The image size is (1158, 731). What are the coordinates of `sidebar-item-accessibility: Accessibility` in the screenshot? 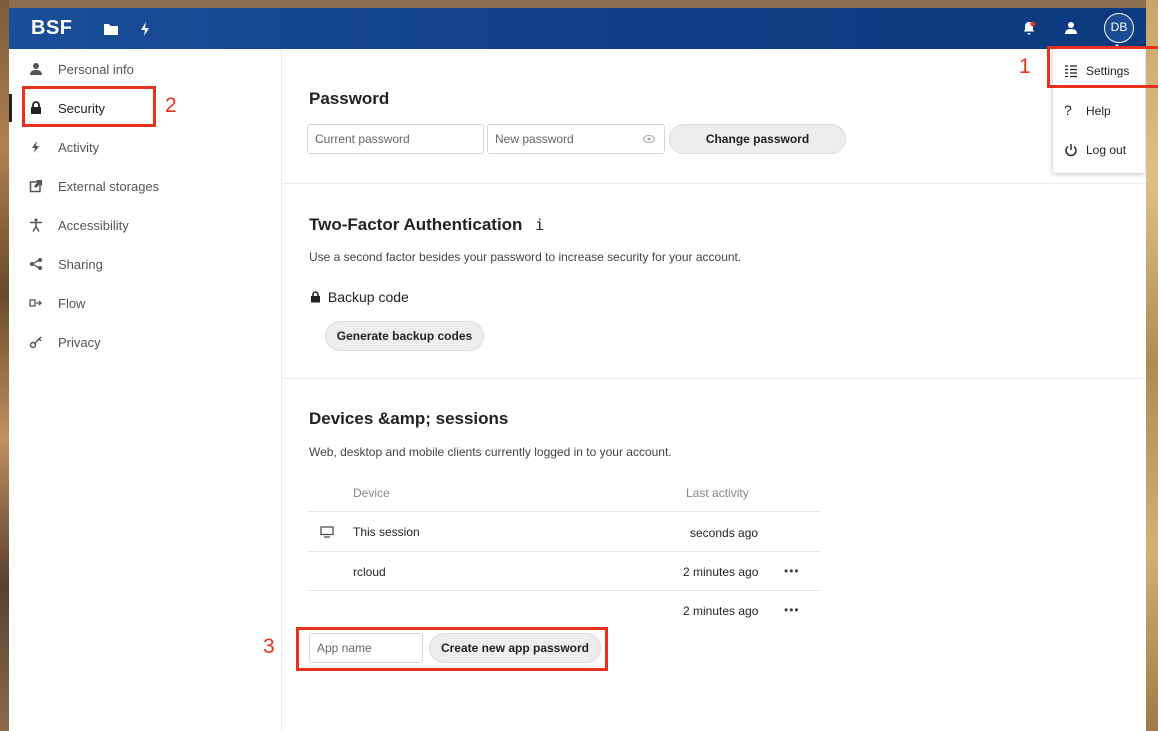 It's located at (145, 225).